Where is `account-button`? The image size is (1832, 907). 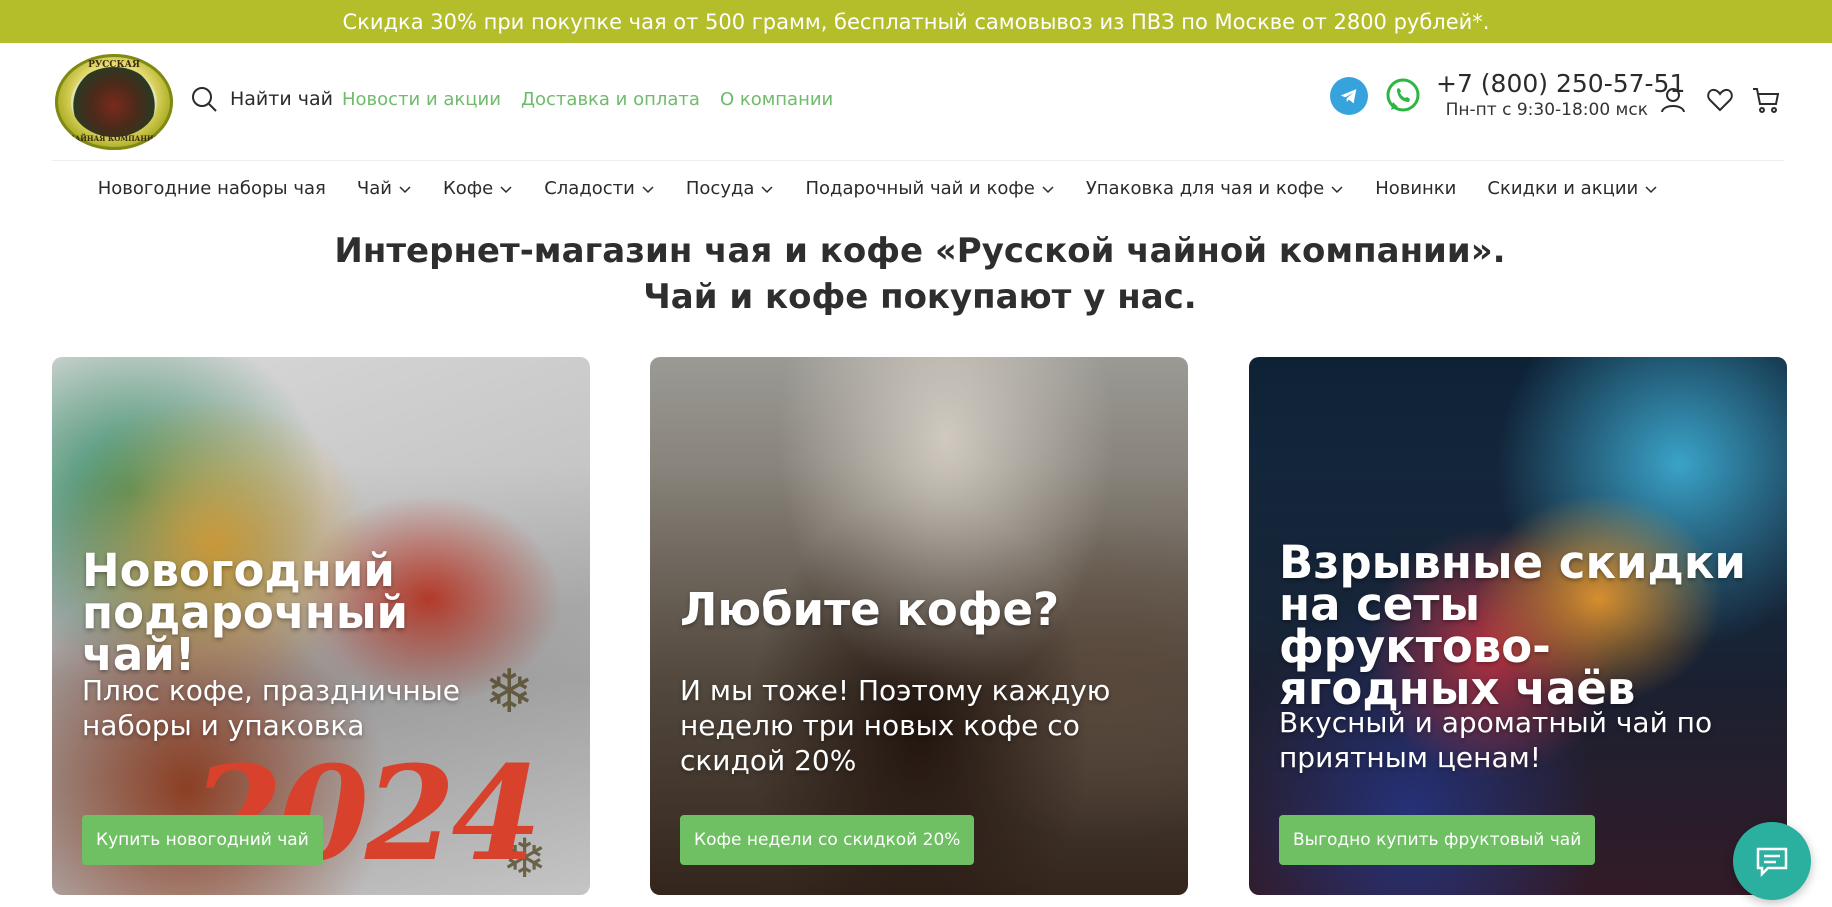 account-button is located at coordinates (1673, 100).